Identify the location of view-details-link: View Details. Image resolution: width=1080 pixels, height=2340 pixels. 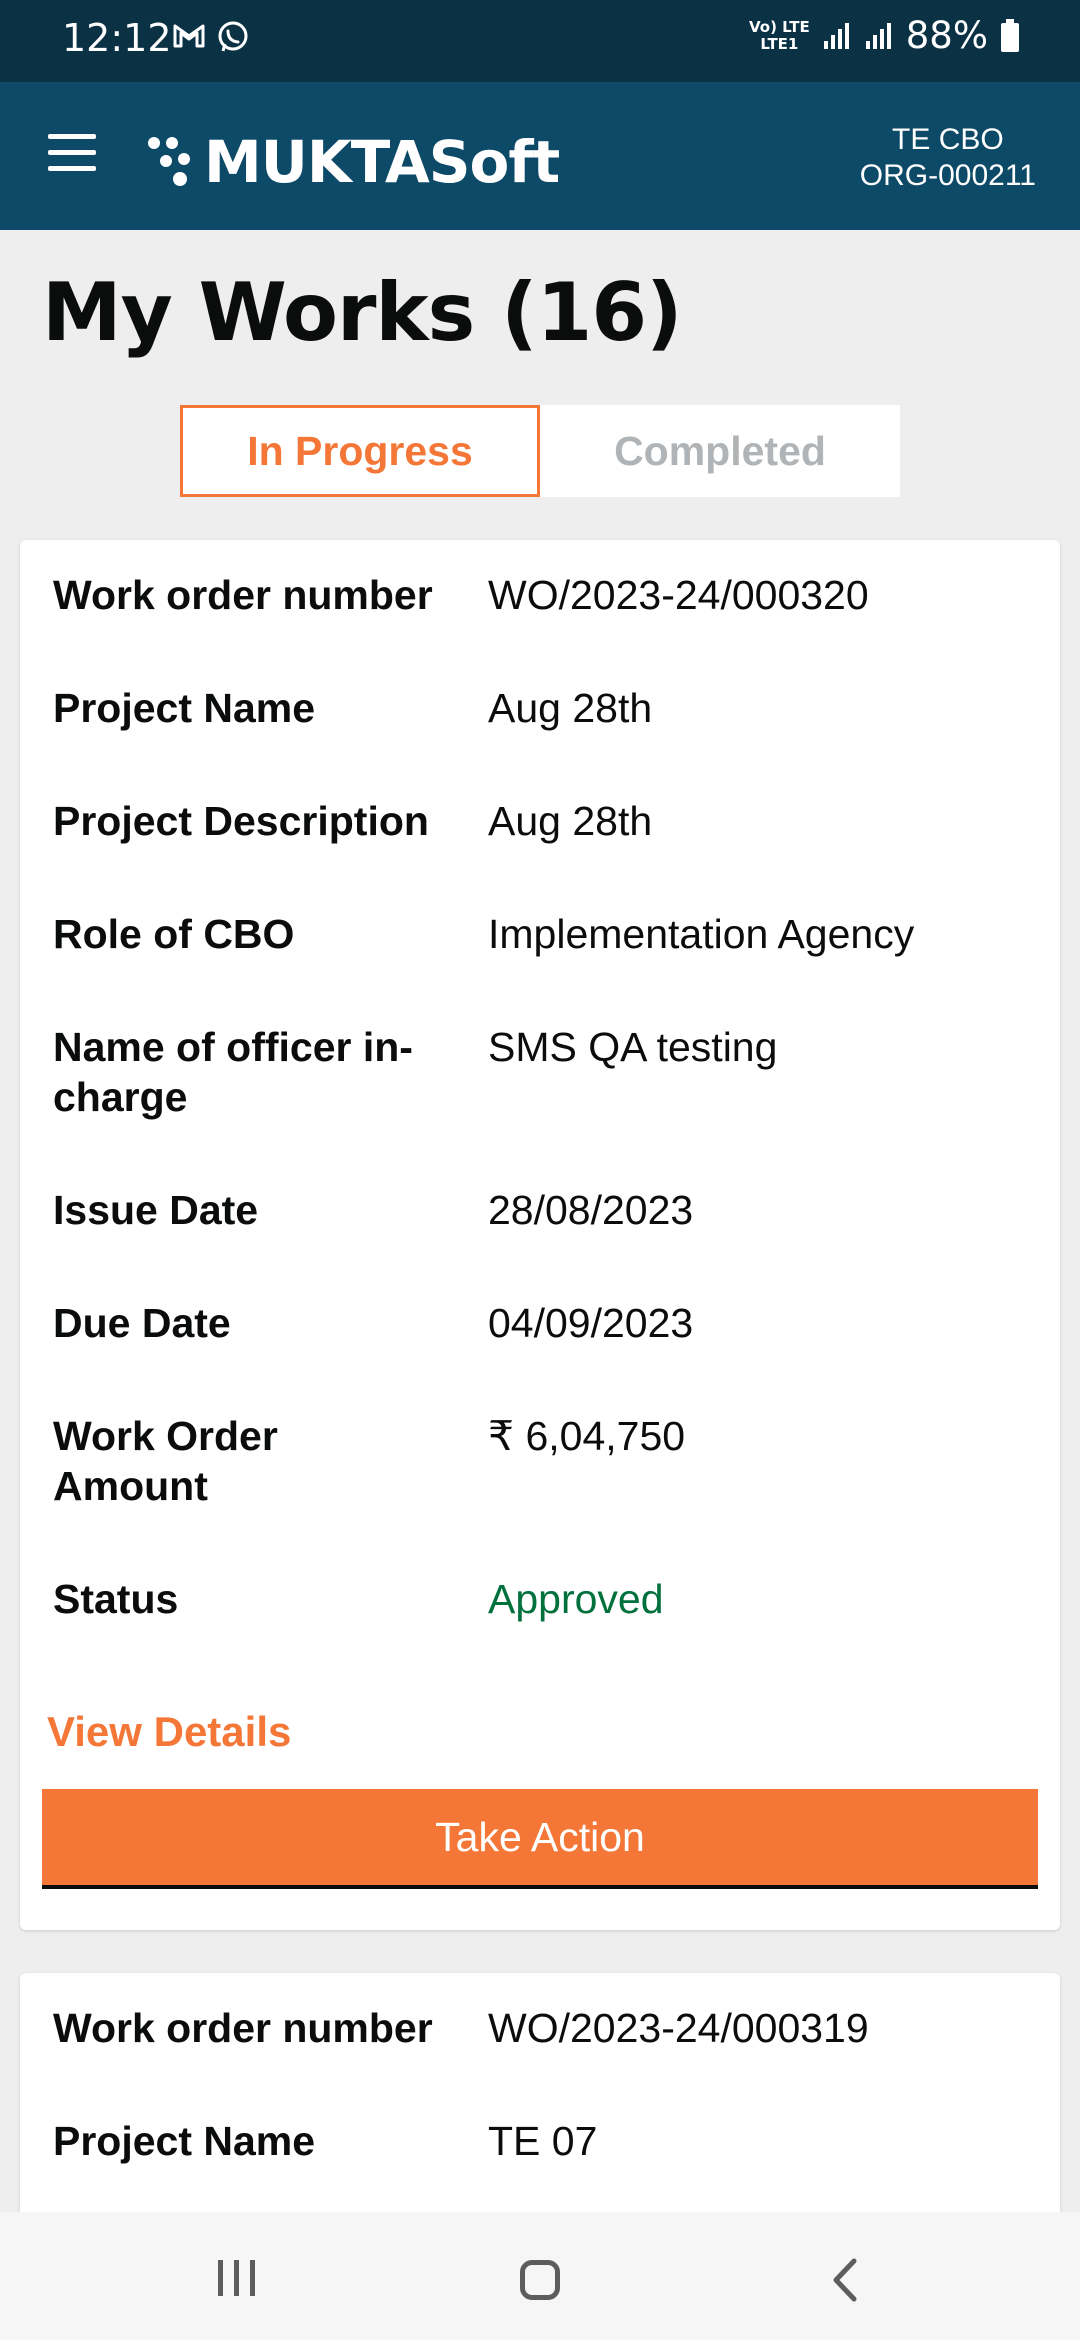
(169, 1732).